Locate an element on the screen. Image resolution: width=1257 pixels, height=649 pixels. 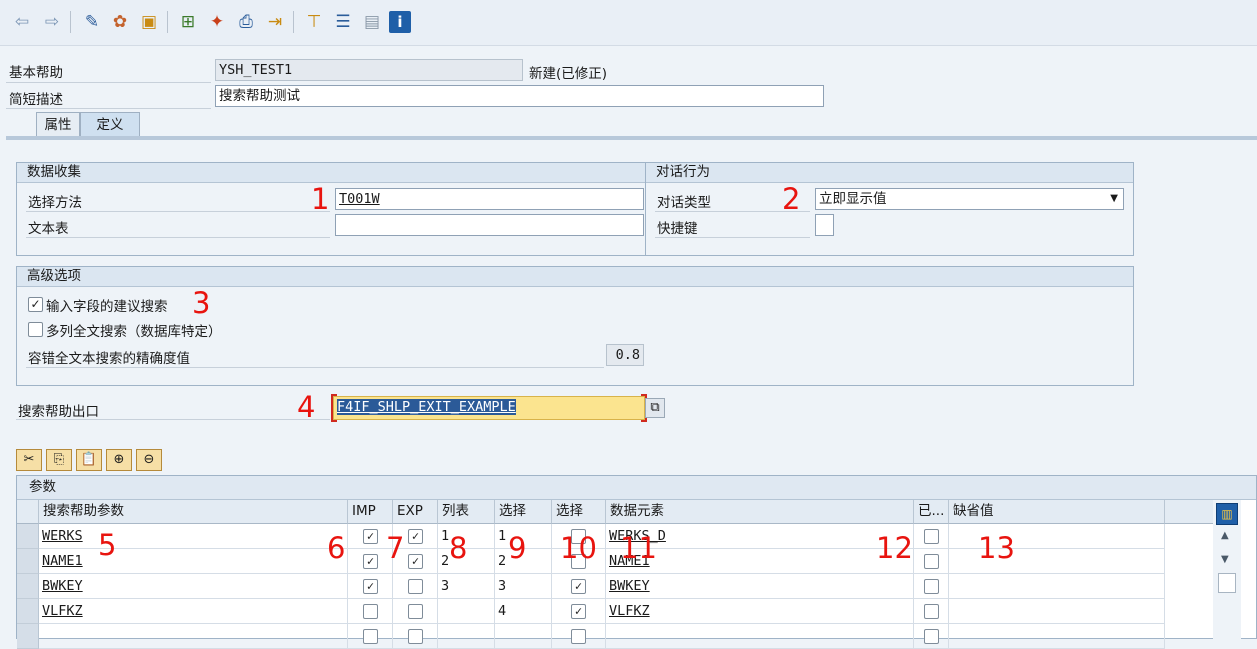
col-header-sel-pos: 选择 is located at coordinates (523, 512).